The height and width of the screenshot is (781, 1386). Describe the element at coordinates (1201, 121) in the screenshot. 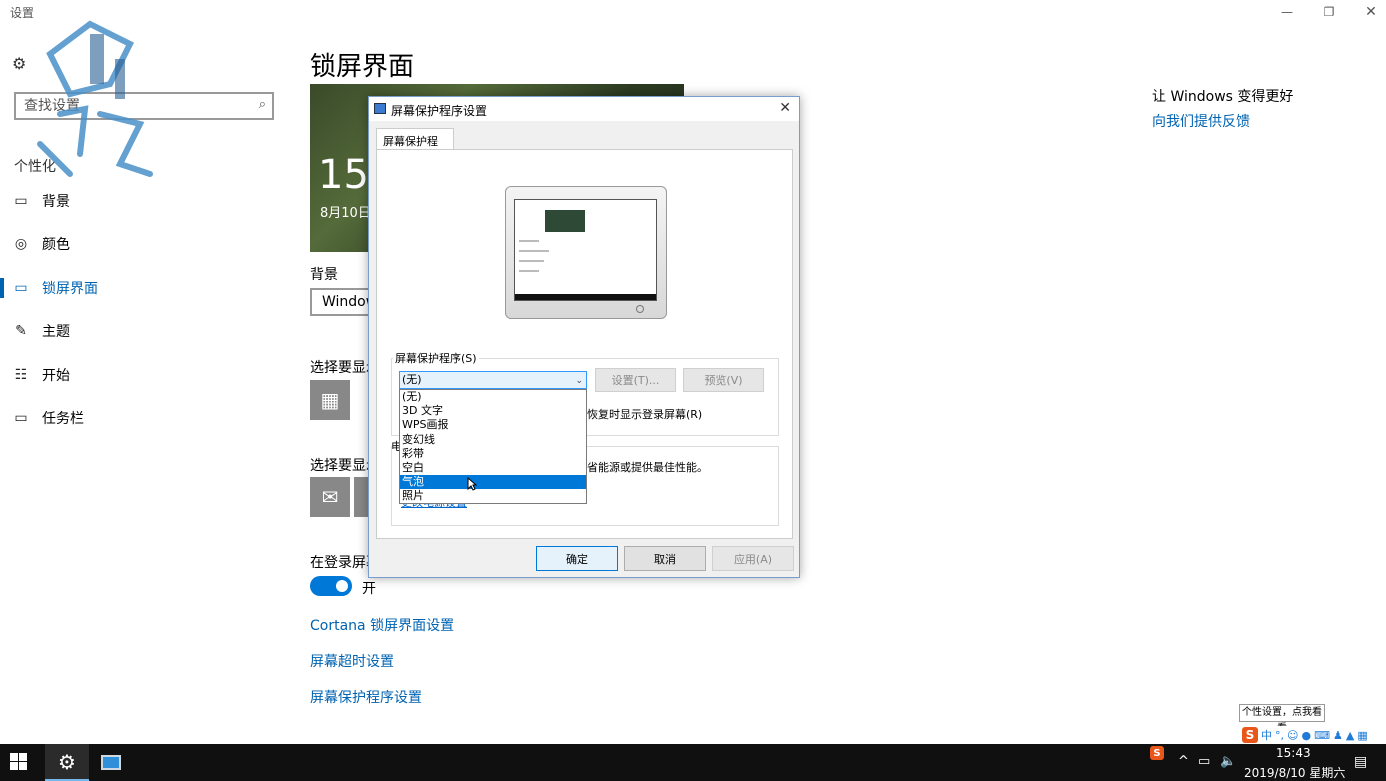

I see `feedback-link: 向我们提供反馈` at that location.